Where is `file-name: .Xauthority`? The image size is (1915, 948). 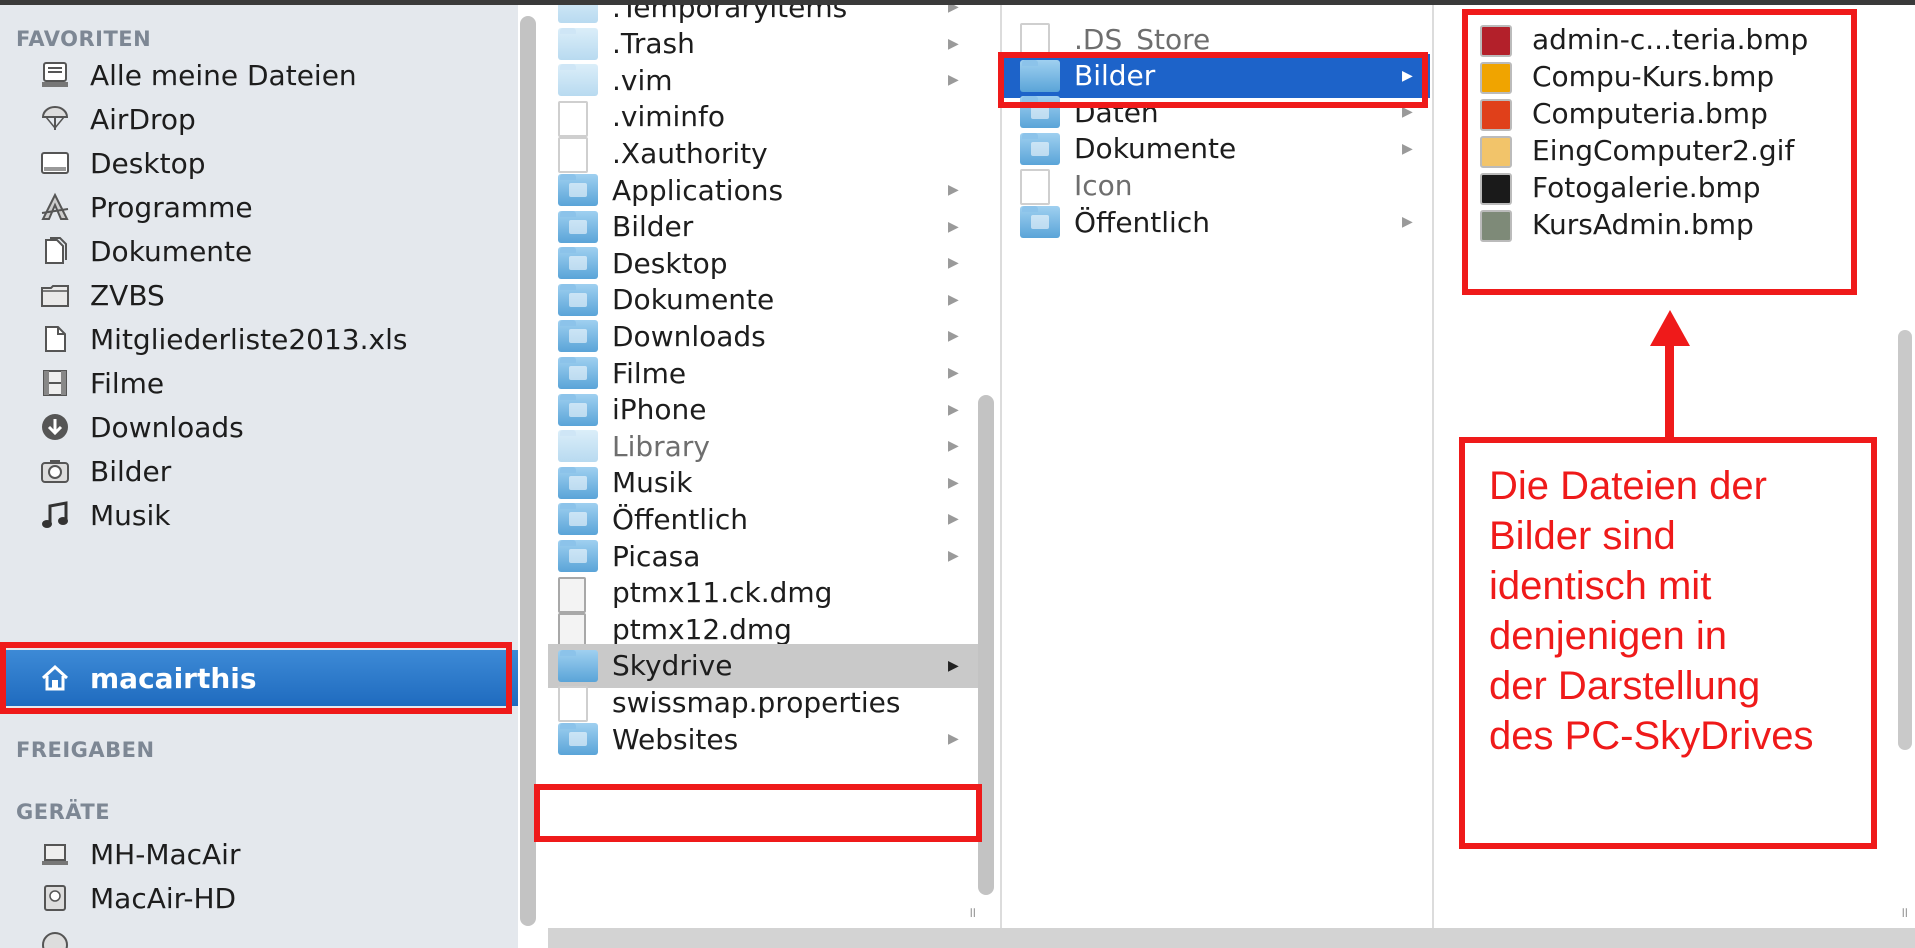
file-name: .Xauthority is located at coordinates (690, 153).